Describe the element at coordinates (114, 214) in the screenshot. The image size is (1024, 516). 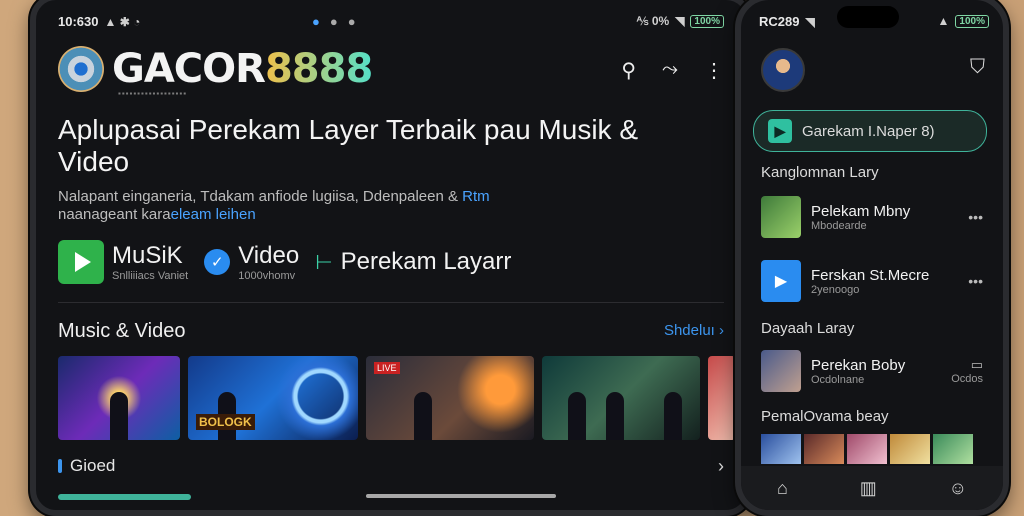
I see `description-line2: naanageant kara` at that location.